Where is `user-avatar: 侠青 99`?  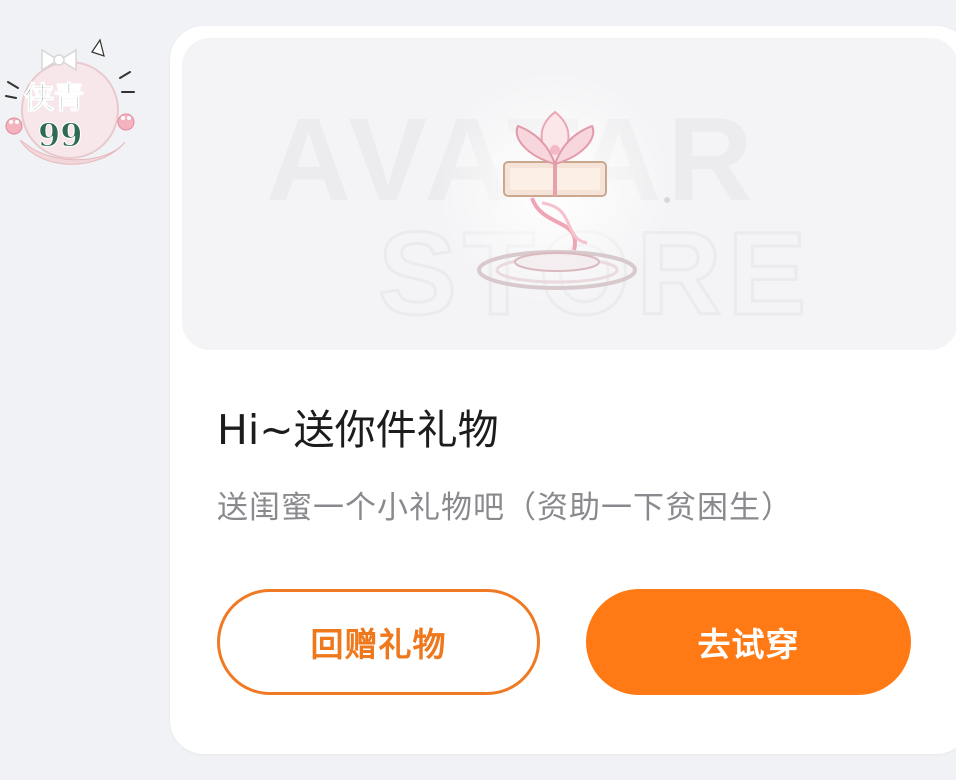
user-avatar: 侠青 99 is located at coordinates (75, 102).